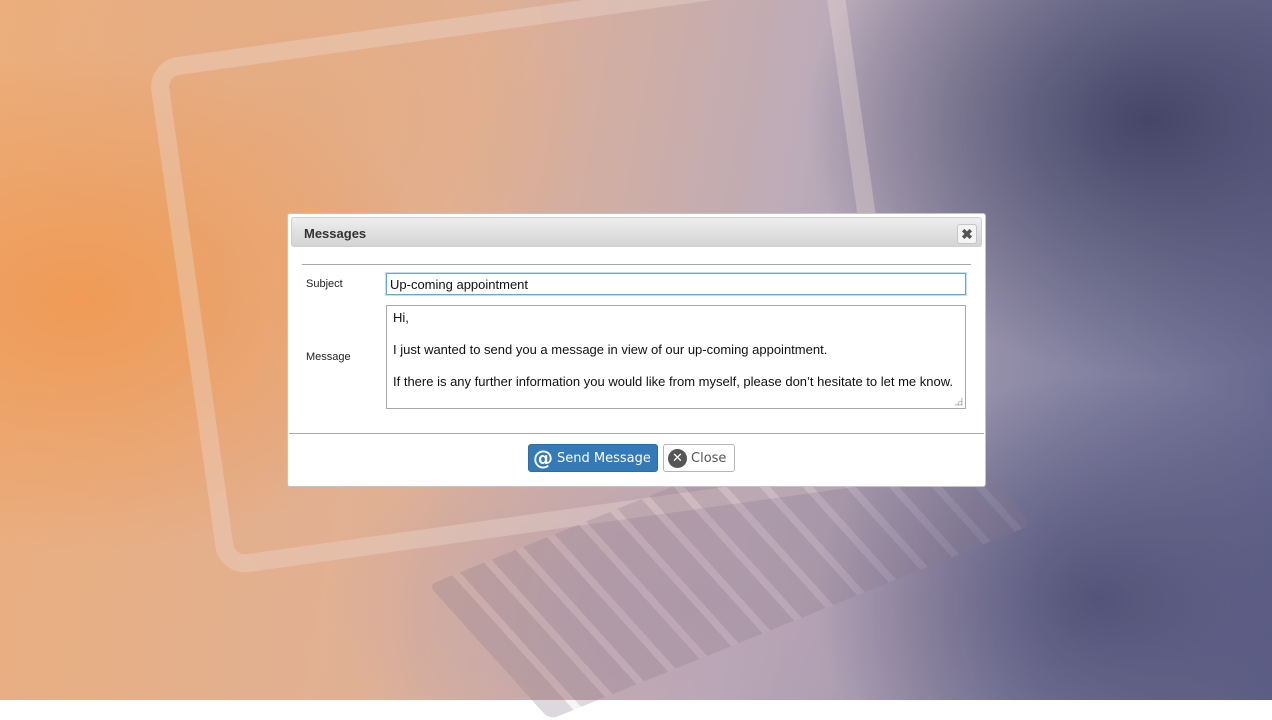 This screenshot has height=720, width=1272. Describe the element at coordinates (677, 458) in the screenshot. I see `close-circle-icon: ✕` at that location.